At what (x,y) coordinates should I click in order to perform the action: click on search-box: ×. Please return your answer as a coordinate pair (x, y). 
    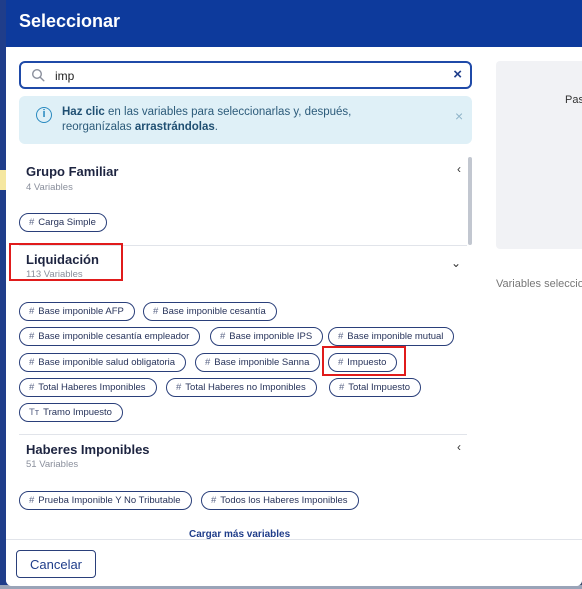
    Looking at the image, I should click on (245, 75).